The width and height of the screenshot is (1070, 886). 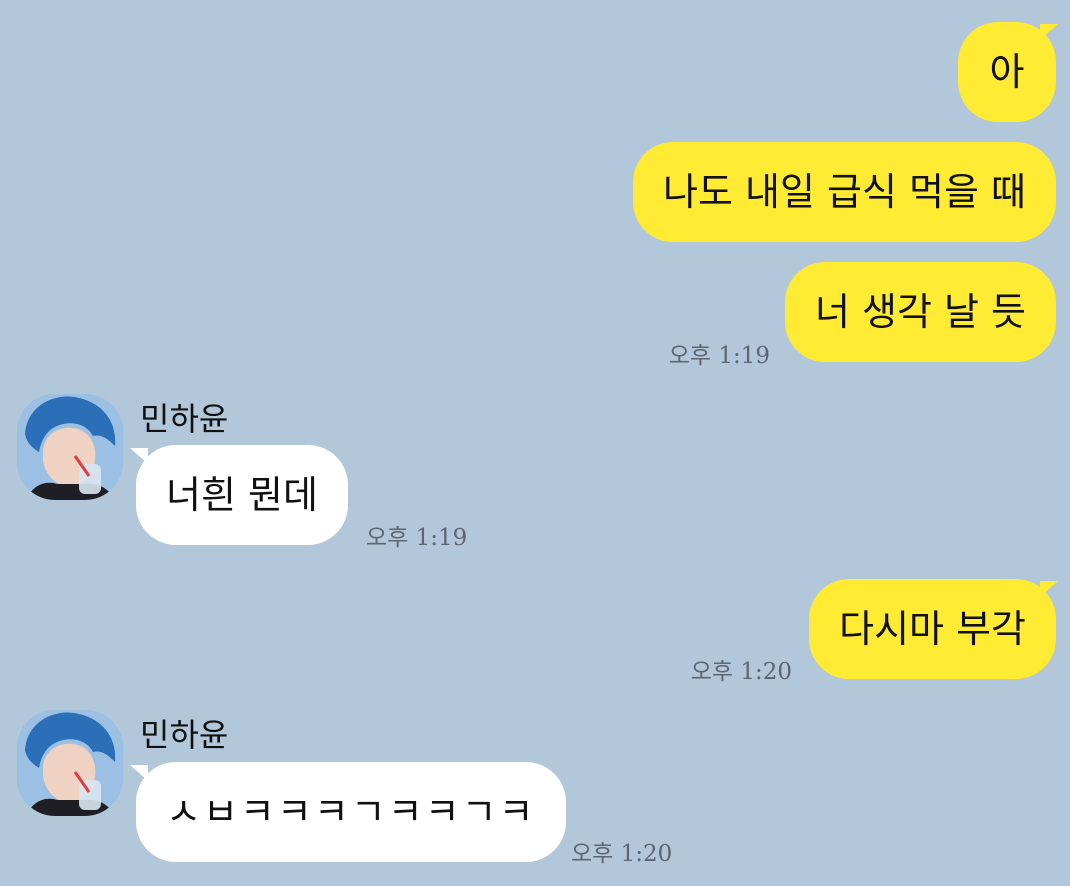 What do you see at coordinates (1007, 72) in the screenshot?
I see `message-text: 아` at bounding box center [1007, 72].